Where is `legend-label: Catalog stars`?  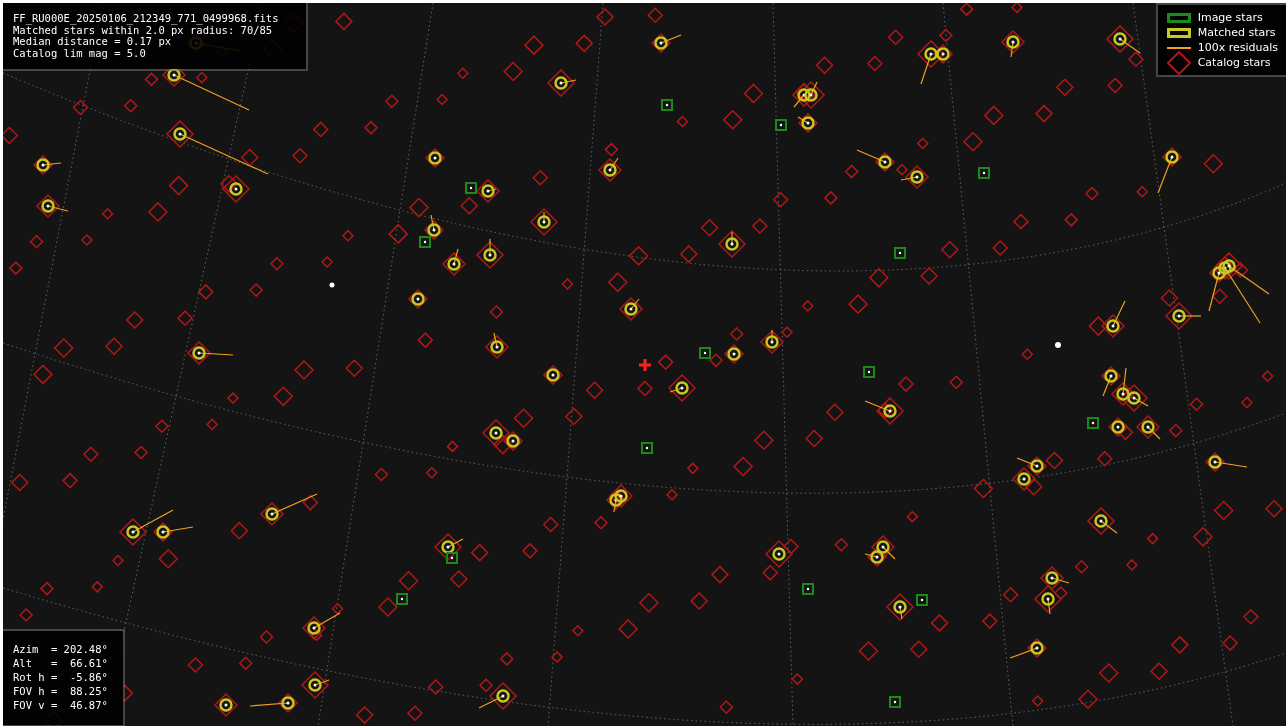 legend-label: Catalog stars is located at coordinates (1234, 62).